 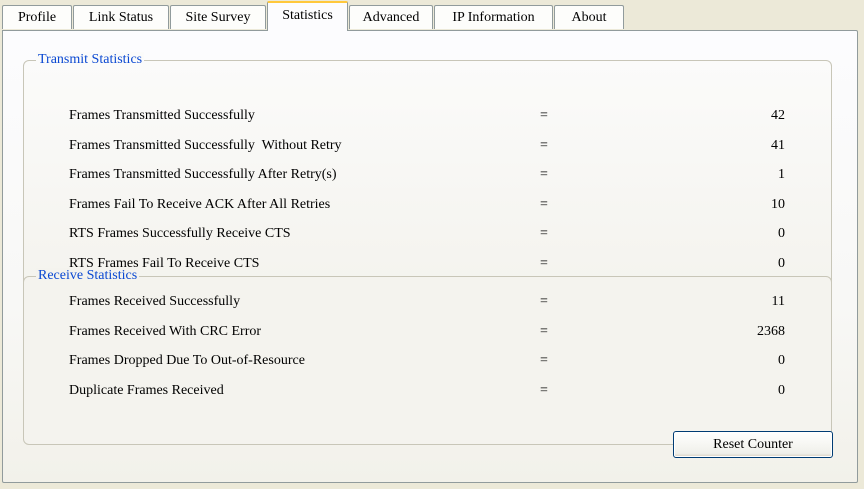 What do you see at coordinates (427, 332) in the screenshot?
I see `receive-row: Frames Received With CRC Error = 2368` at bounding box center [427, 332].